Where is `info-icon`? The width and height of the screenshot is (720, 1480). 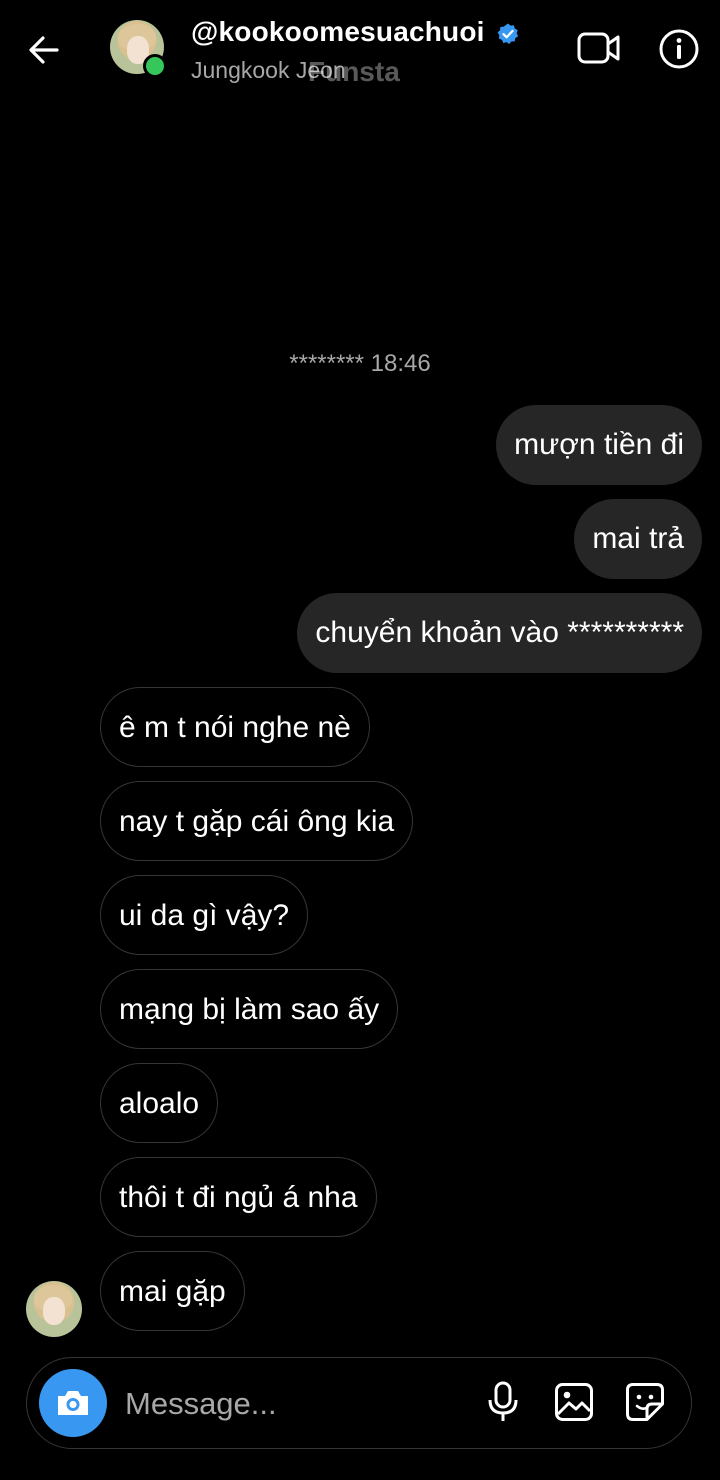
info-icon is located at coordinates (679, 49).